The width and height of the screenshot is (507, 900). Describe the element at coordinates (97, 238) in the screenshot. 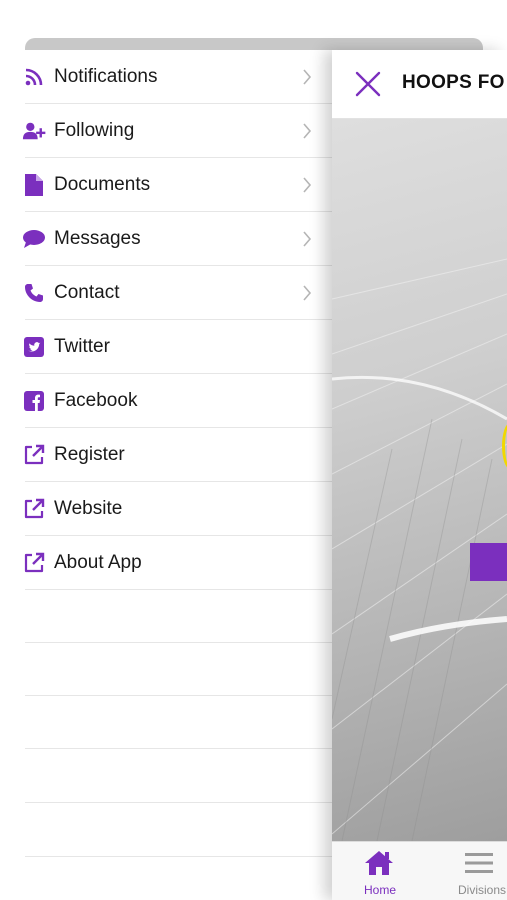

I see `menu-item-label: Messages` at that location.